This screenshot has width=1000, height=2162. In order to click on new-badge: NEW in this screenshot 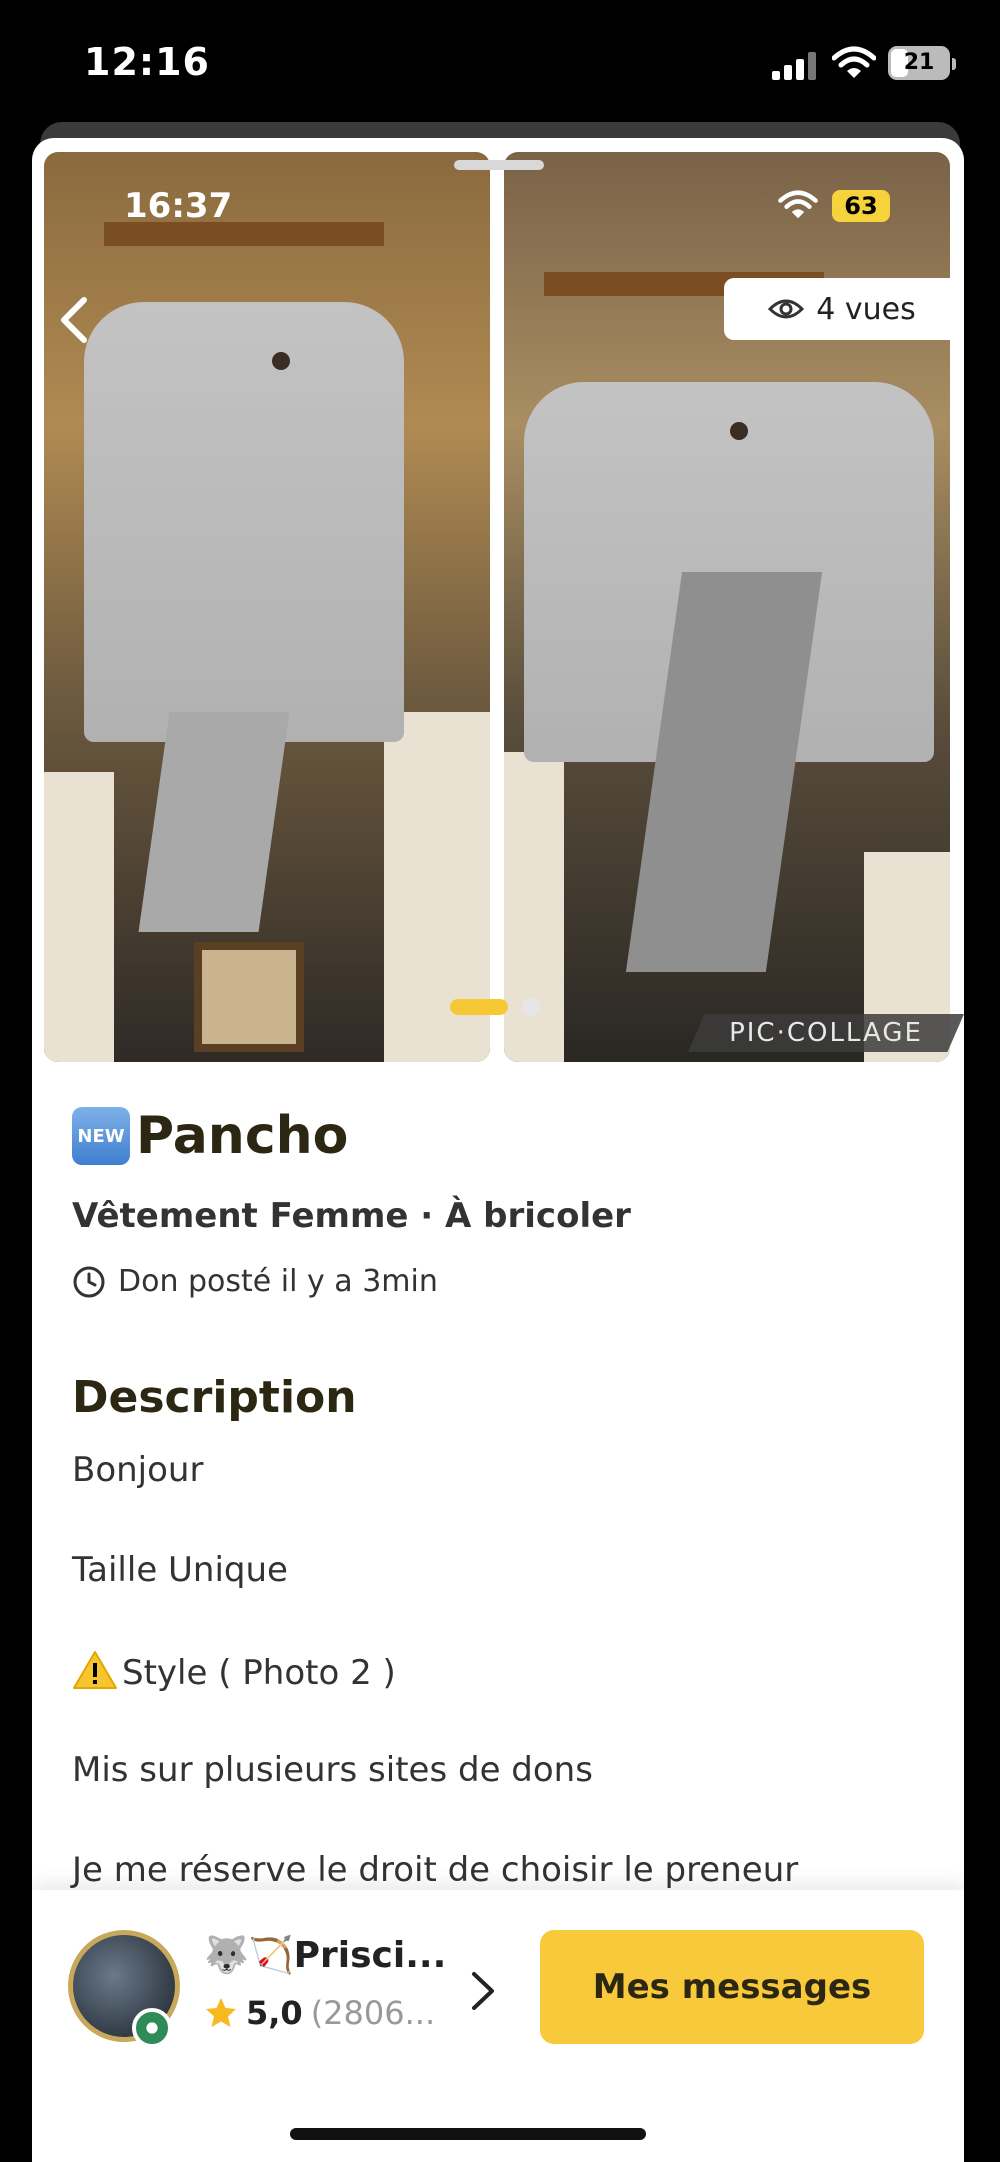, I will do `click(101, 1136)`.